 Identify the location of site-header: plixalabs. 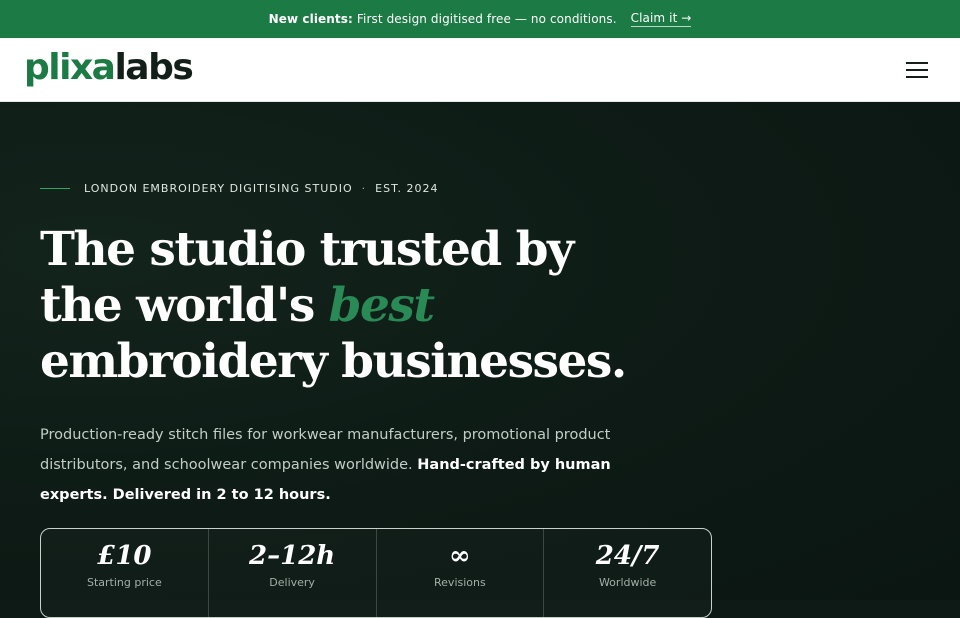
(480, 70).